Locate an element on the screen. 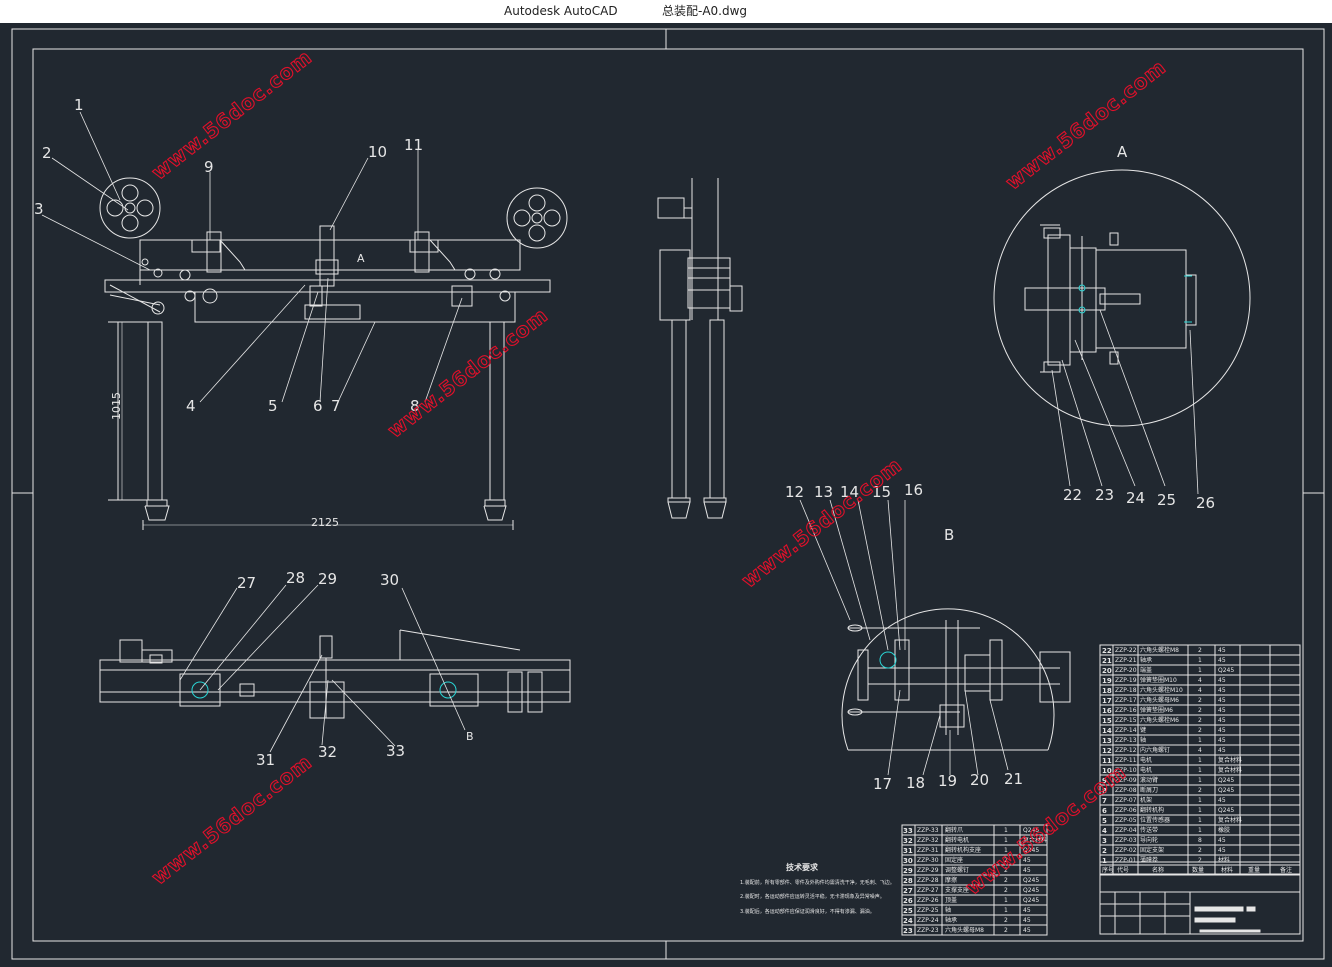 Image resolution: width=1332 pixels, height=967 pixels. bom-code: ZZP-17 is located at coordinates (1126, 700).